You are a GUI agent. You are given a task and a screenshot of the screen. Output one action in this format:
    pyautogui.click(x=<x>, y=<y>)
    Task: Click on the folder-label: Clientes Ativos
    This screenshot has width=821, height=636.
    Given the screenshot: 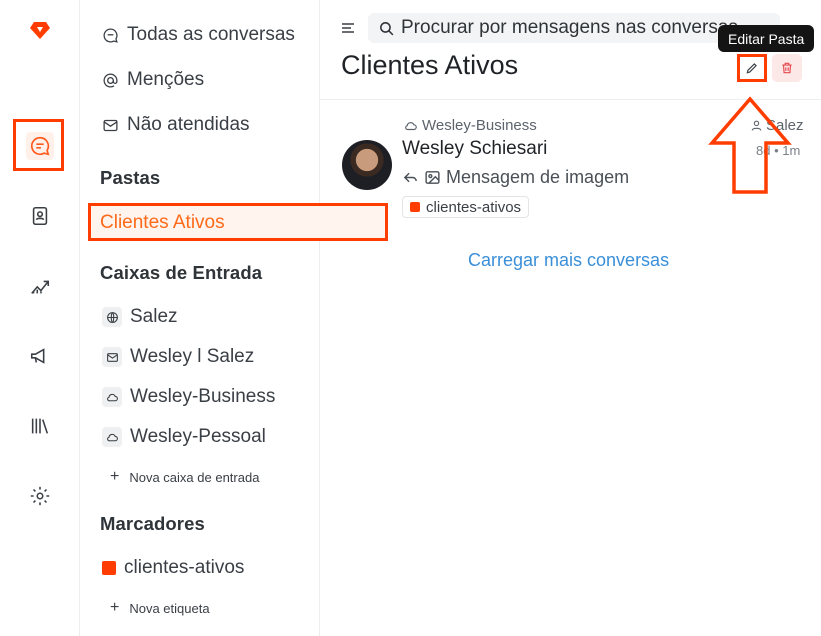 What is the action you would take?
    pyautogui.click(x=162, y=222)
    